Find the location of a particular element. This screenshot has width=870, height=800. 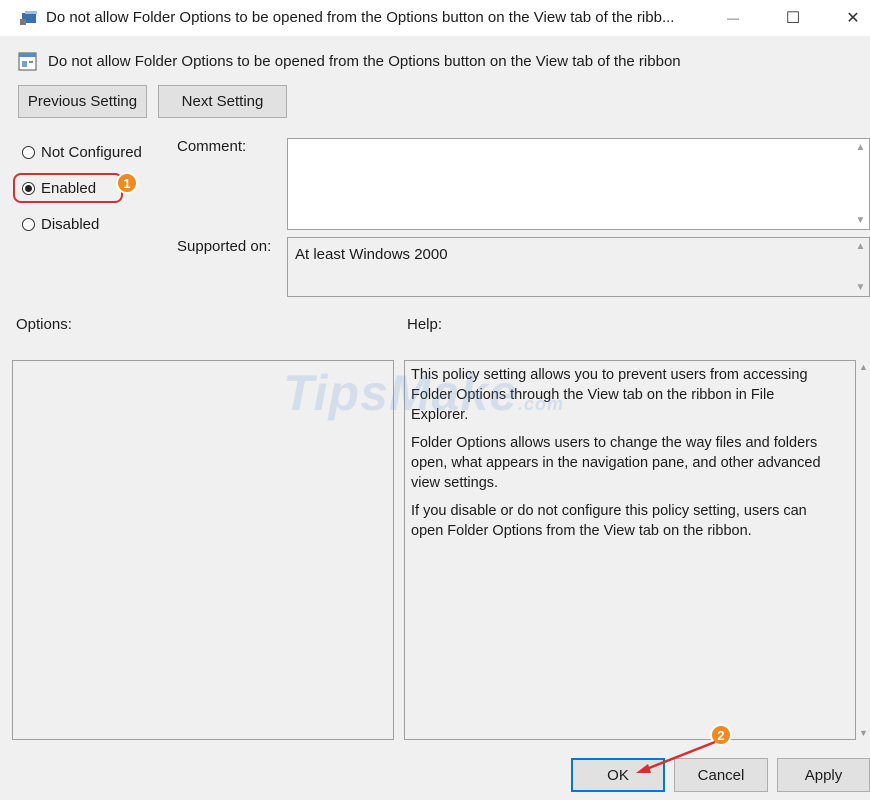

previous-setting-button: Previous Setting is located at coordinates (82, 101).